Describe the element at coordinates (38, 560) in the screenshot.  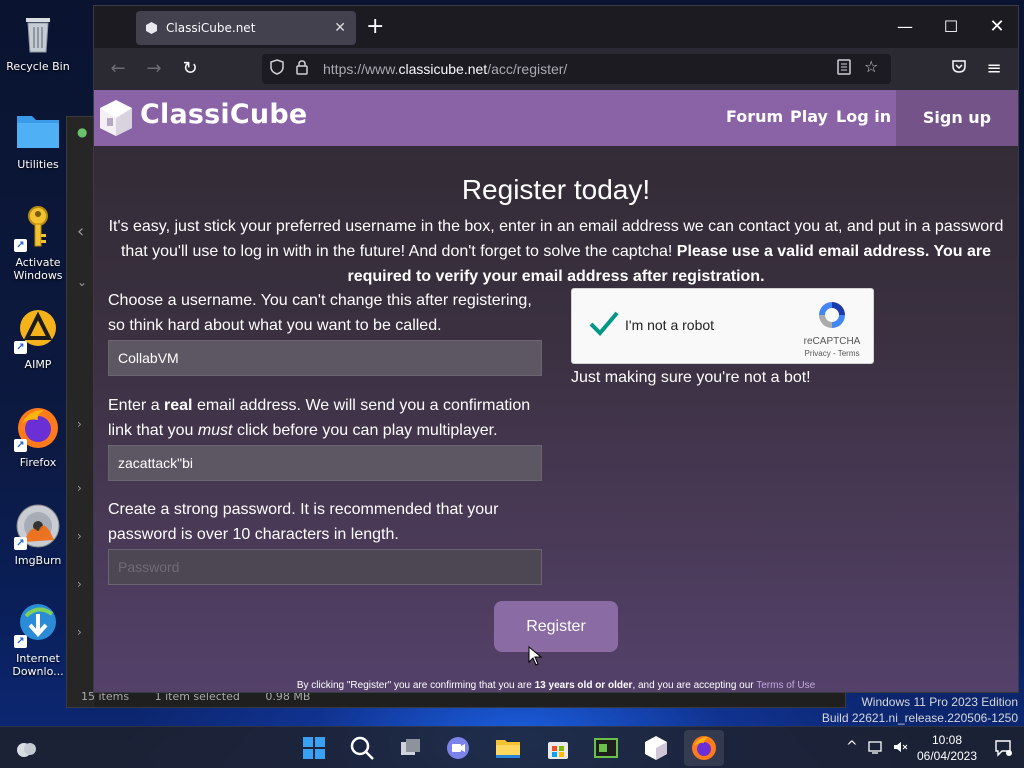
I see `desktop-icon-label: ImgBurn` at that location.